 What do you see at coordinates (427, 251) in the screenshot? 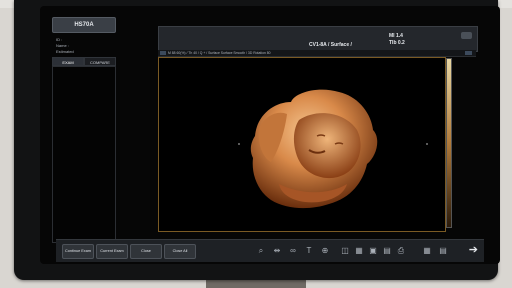
I see `layout-icon: ▦` at bounding box center [427, 251].